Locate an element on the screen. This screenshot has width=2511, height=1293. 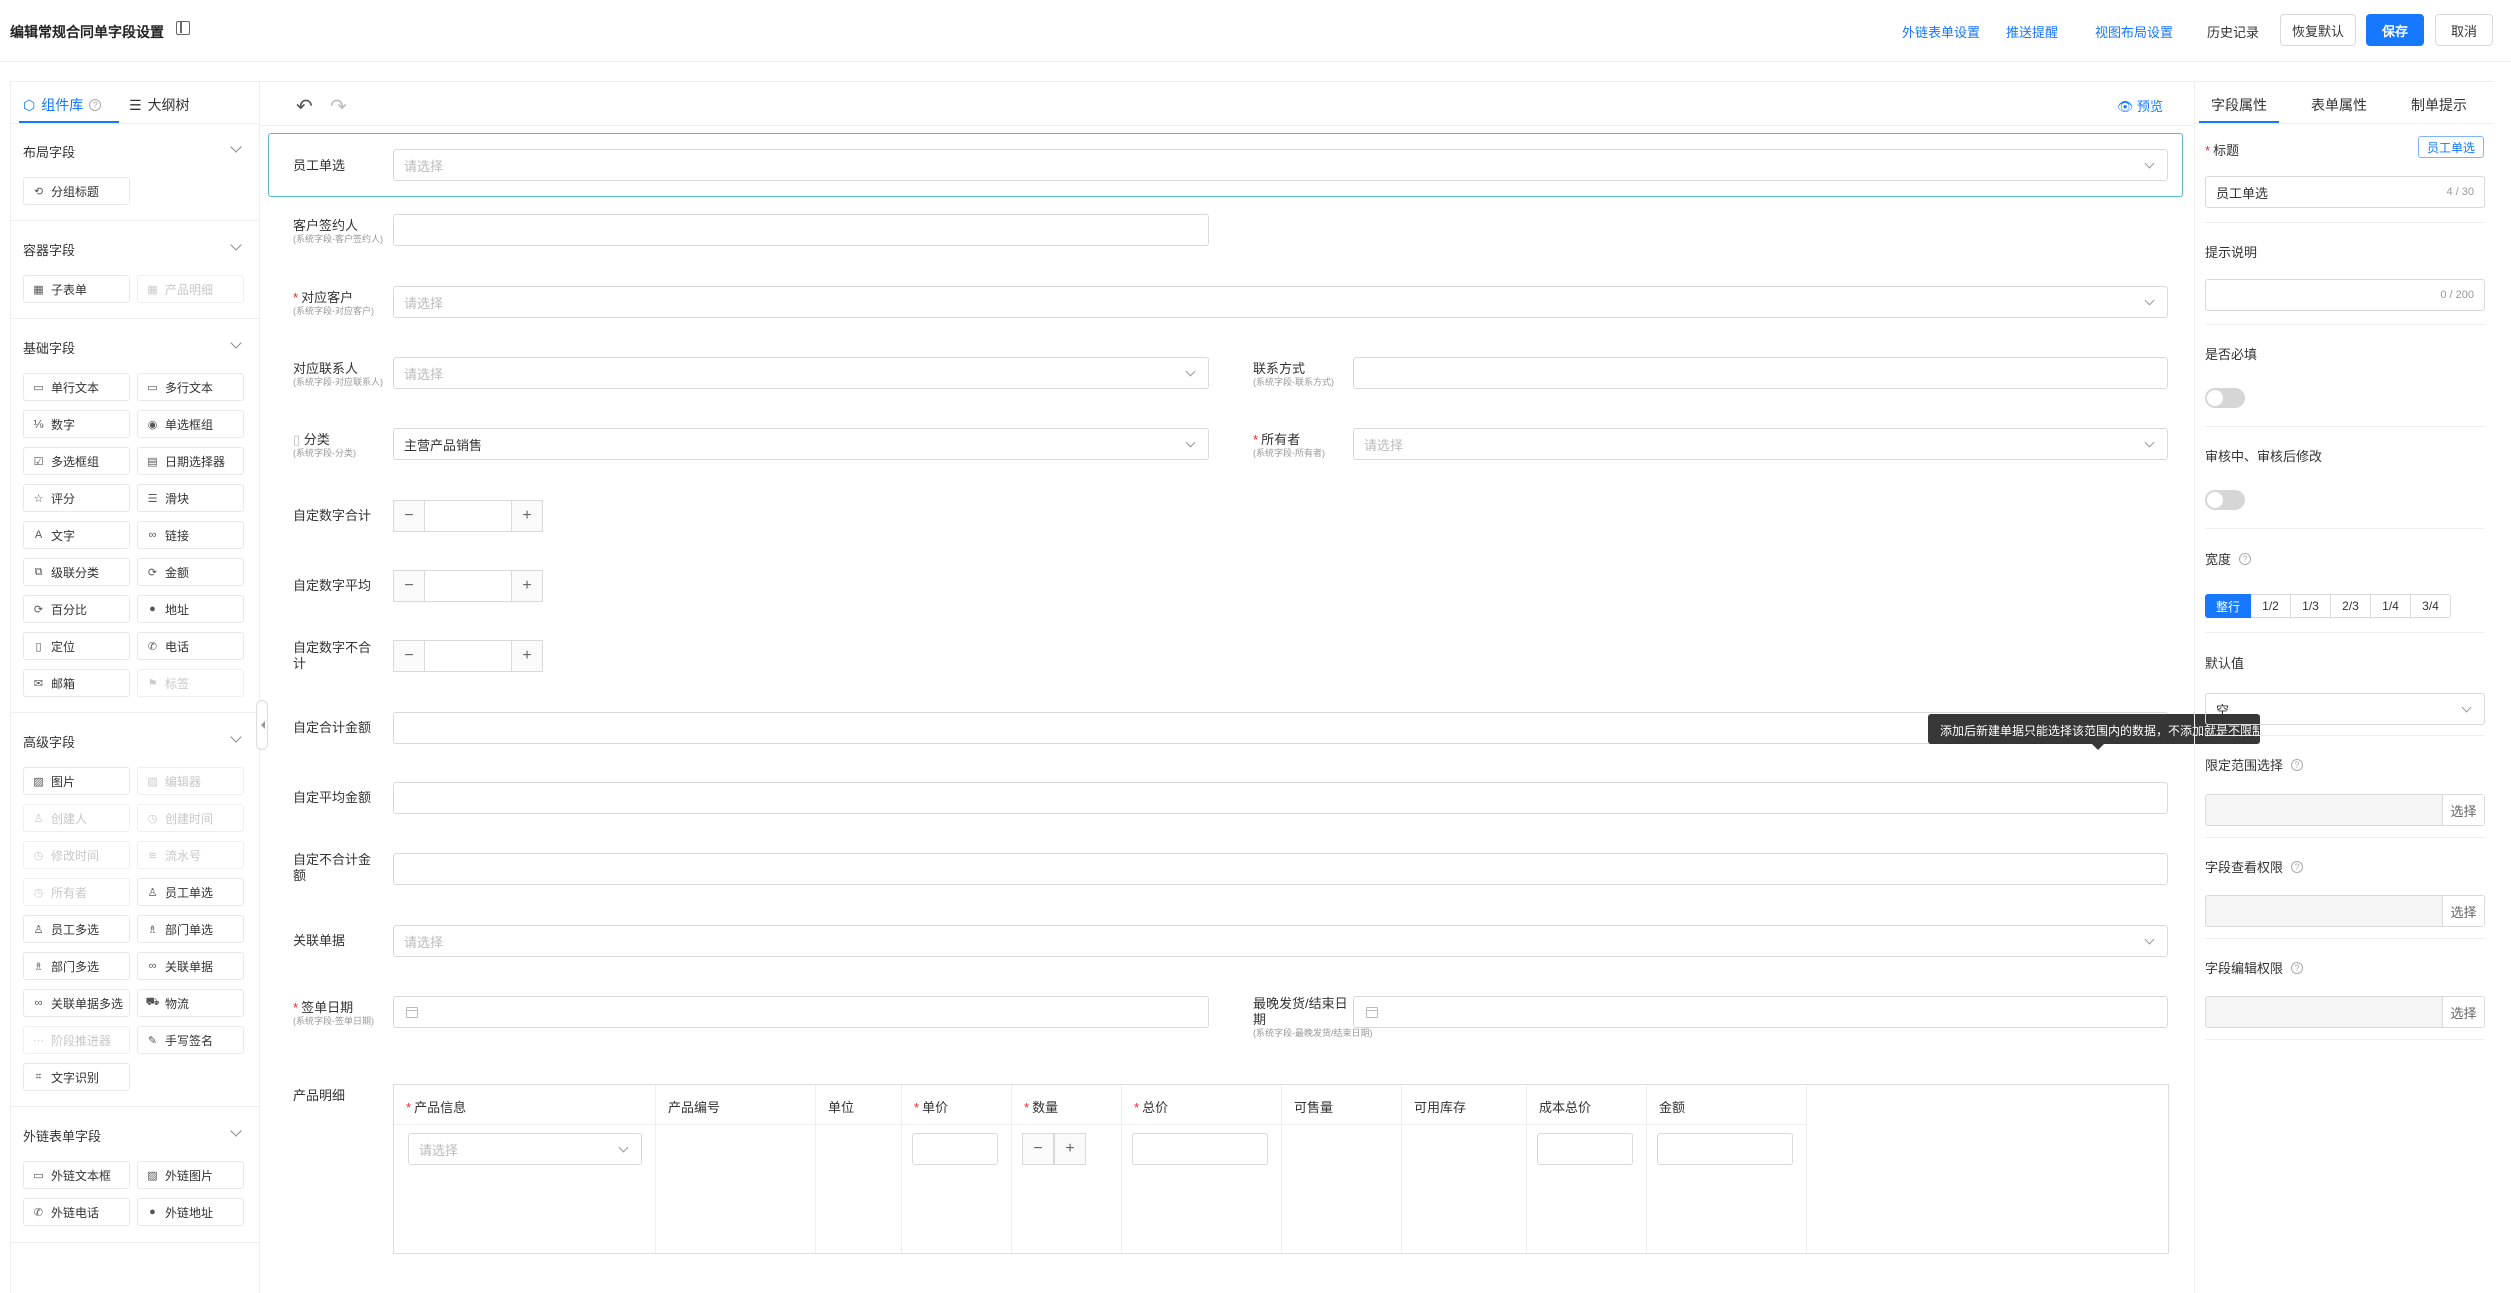
quantity-stepper: − + is located at coordinates (1054, 1149).